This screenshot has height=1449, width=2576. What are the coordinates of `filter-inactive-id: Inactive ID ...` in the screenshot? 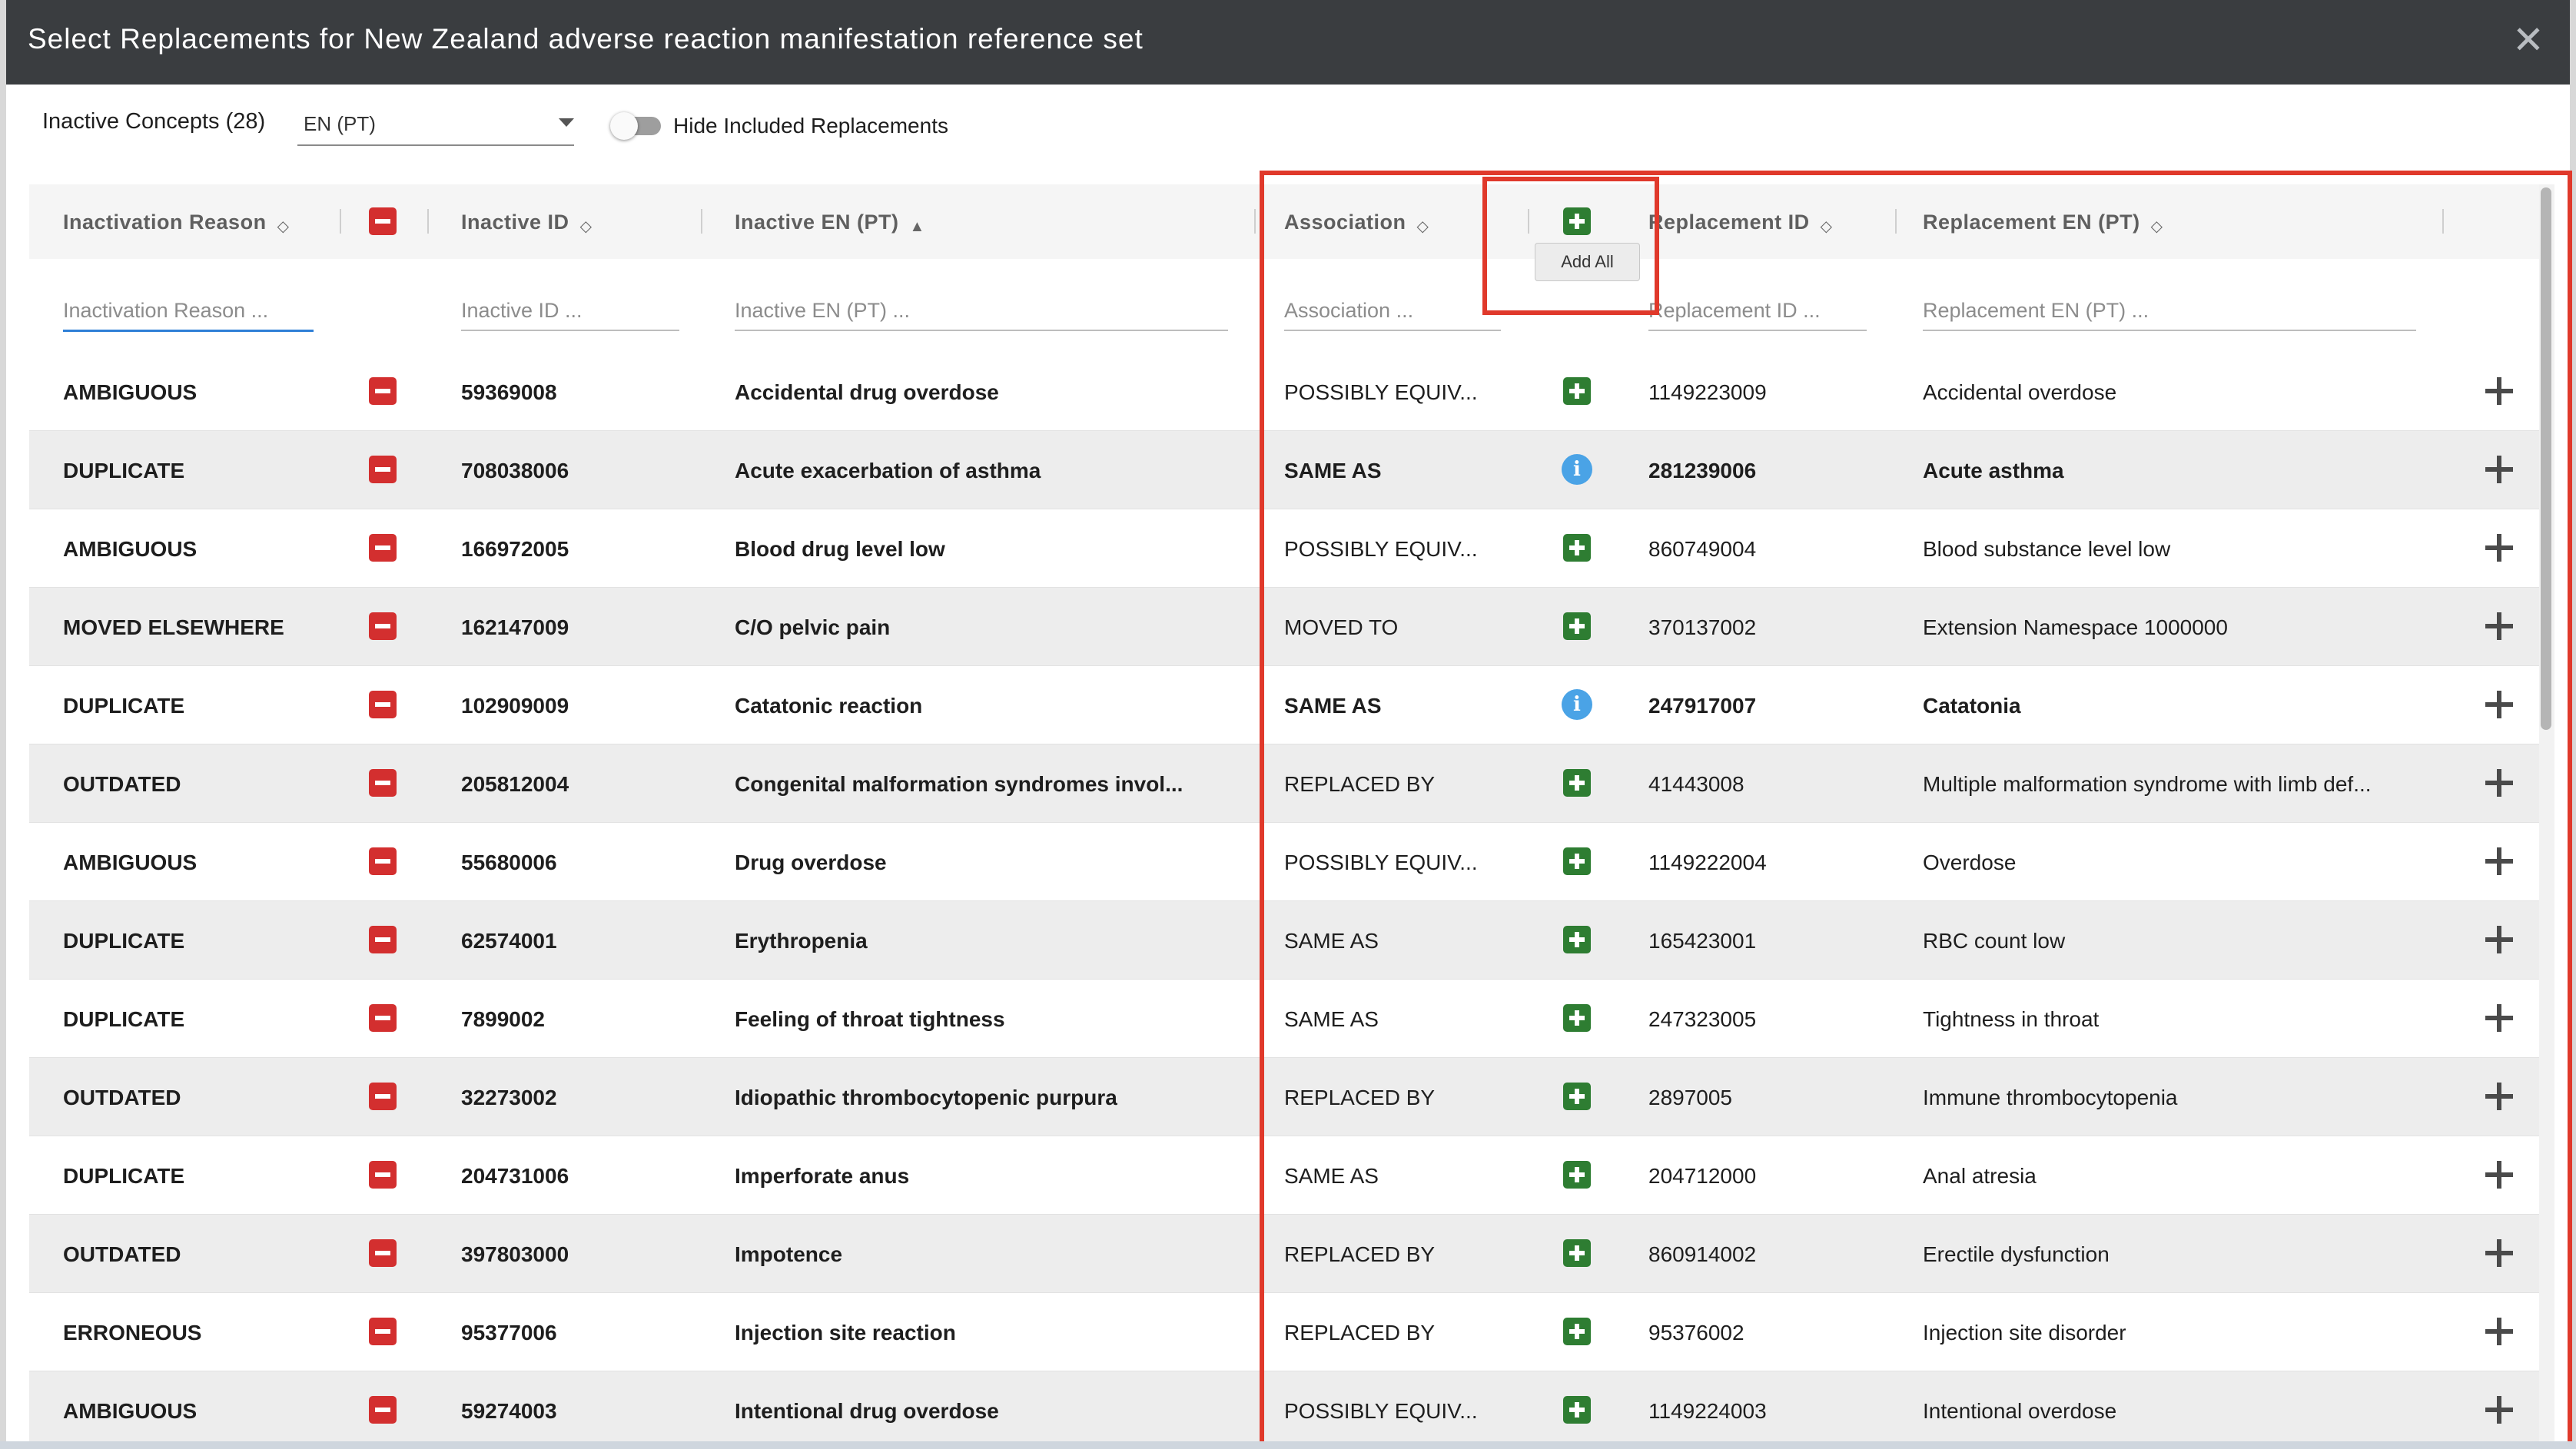 It's located at (570, 315).